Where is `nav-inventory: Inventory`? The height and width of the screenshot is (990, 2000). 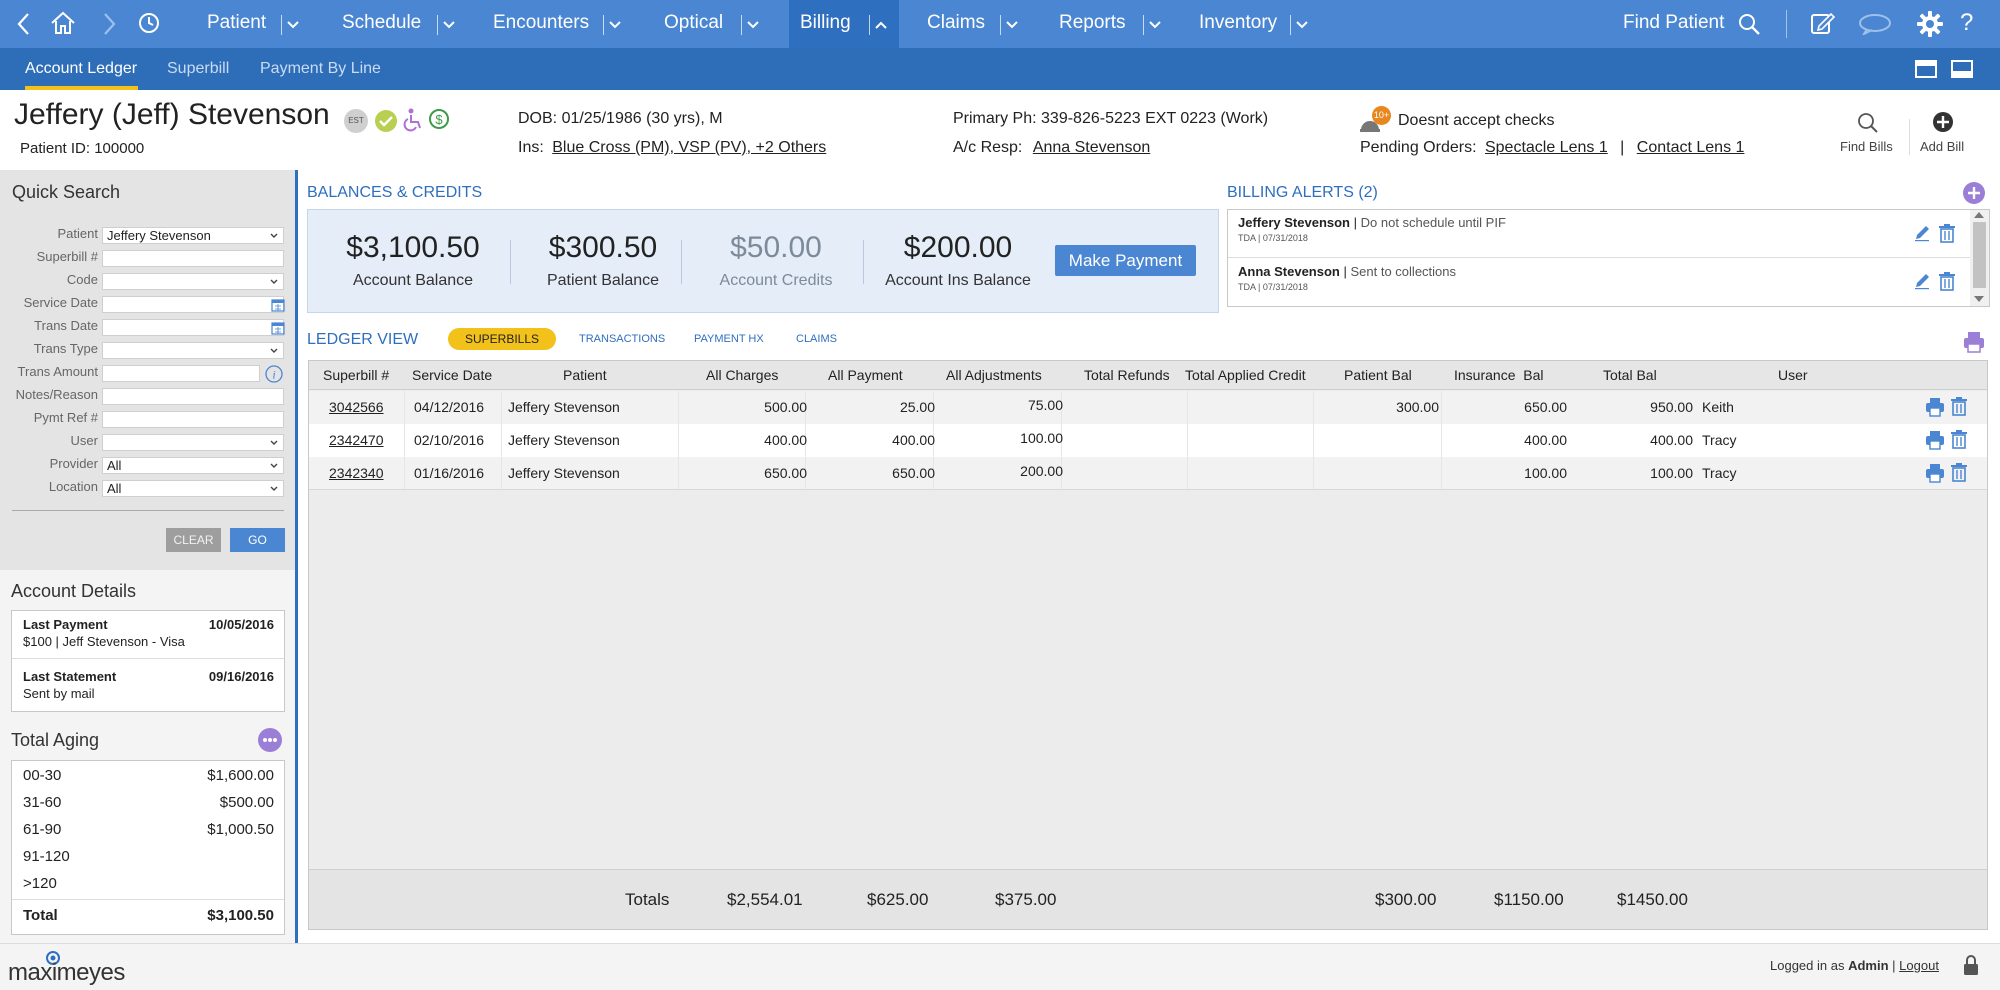 nav-inventory: Inventory is located at coordinates (1238, 24).